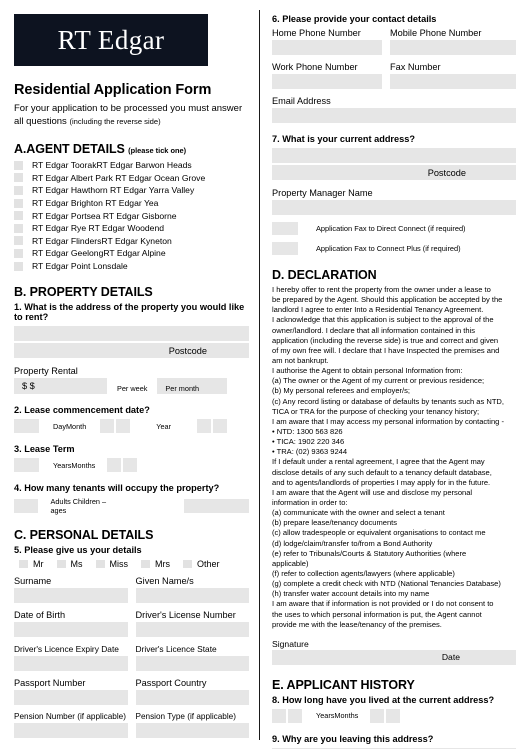 The width and height of the screenshot is (530, 749). I want to click on years-months-label: YearsMonths, so click(337, 716).